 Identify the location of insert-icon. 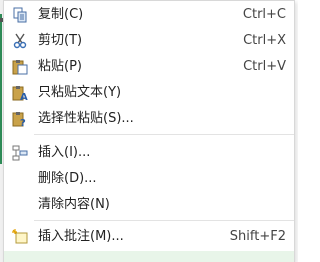
(20, 153).